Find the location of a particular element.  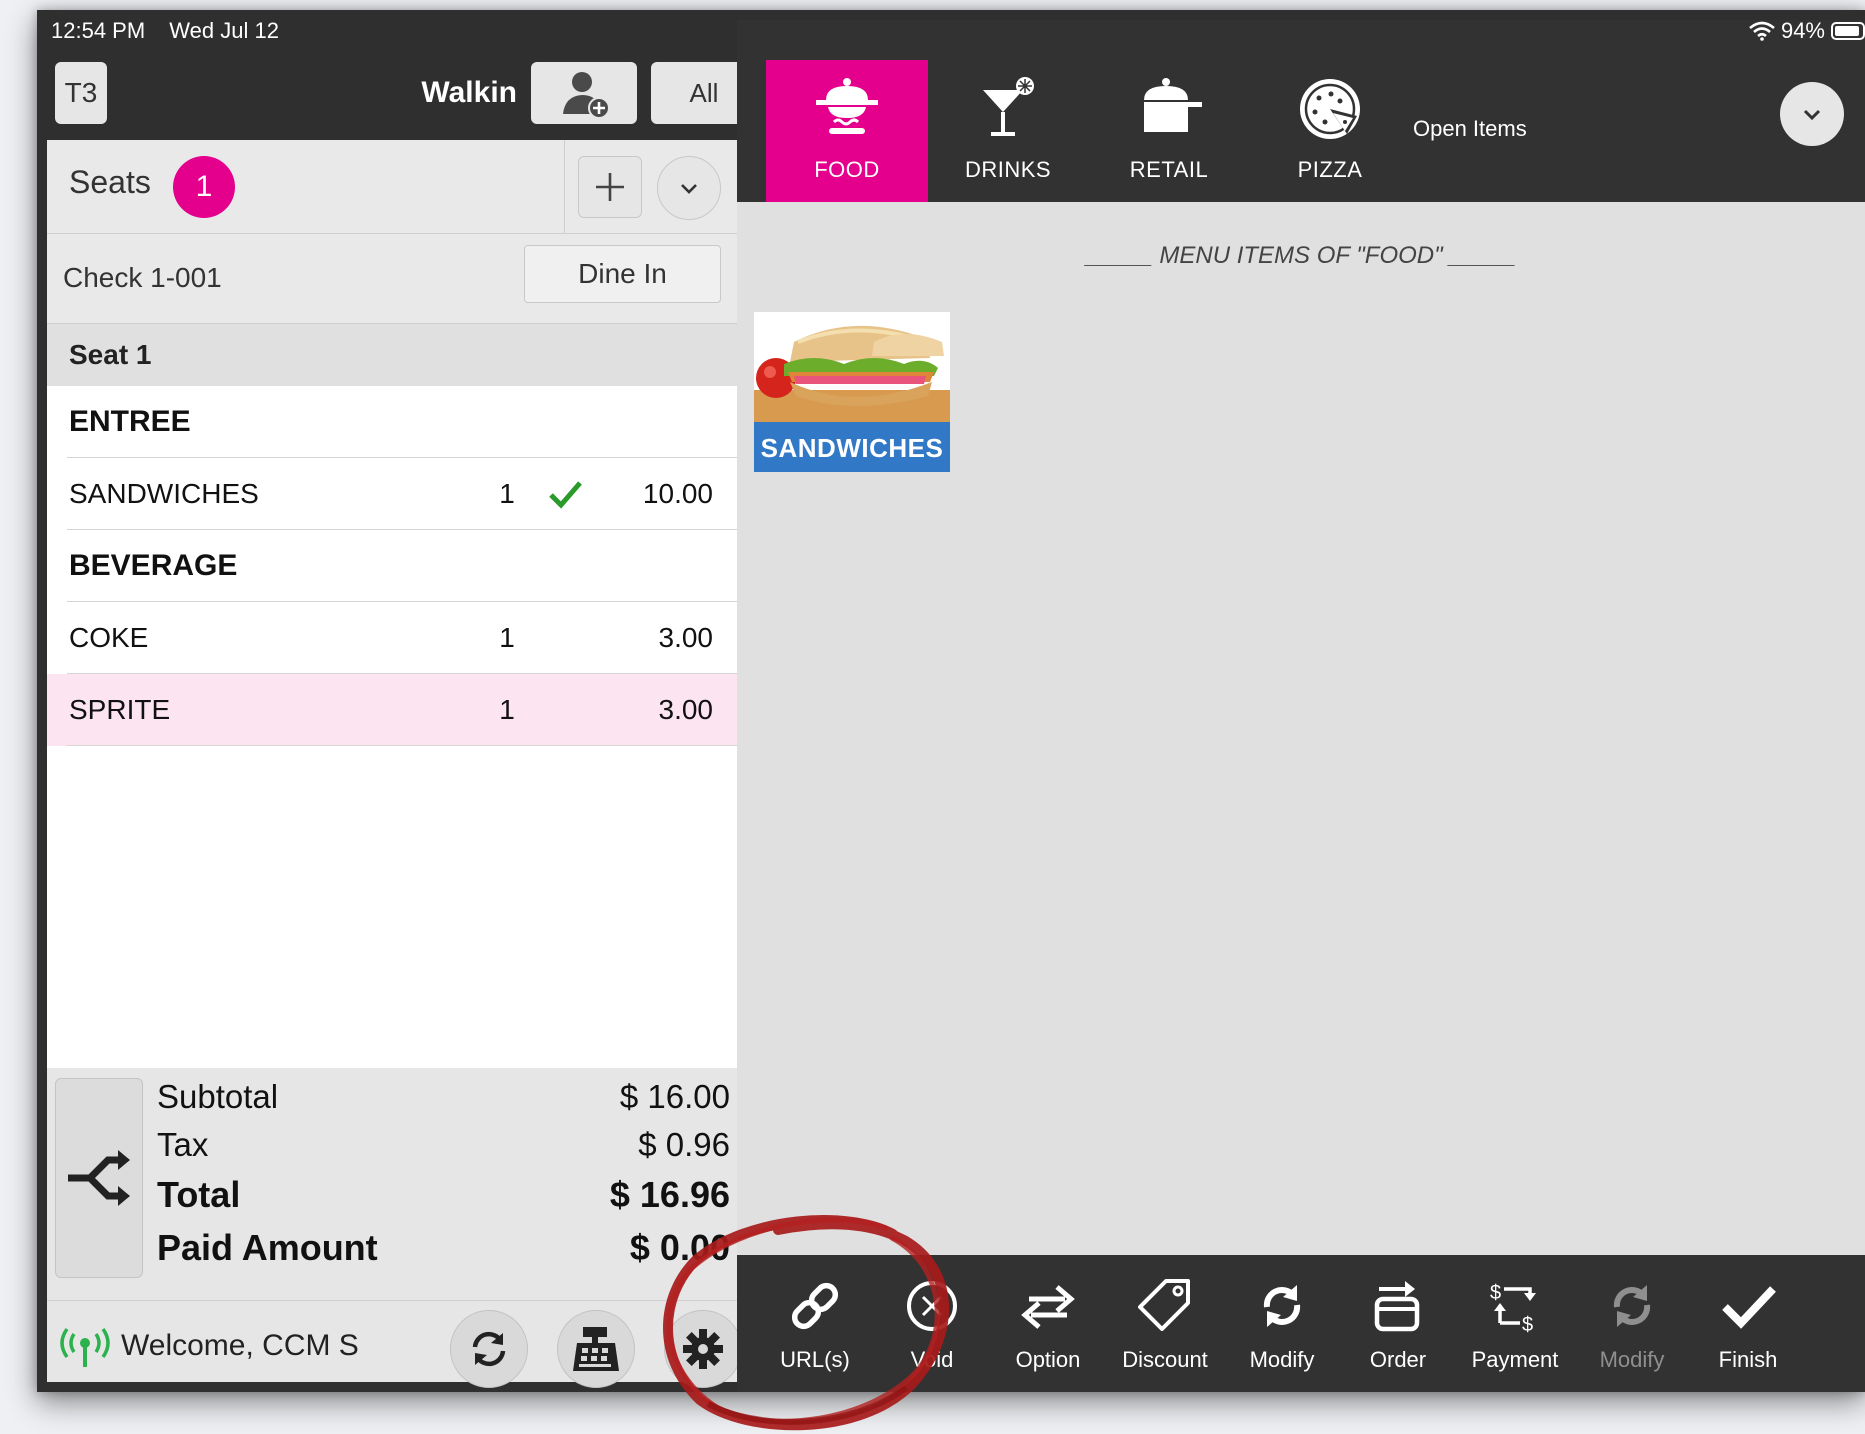

seats-row: Seats 1 is located at coordinates (392, 187).